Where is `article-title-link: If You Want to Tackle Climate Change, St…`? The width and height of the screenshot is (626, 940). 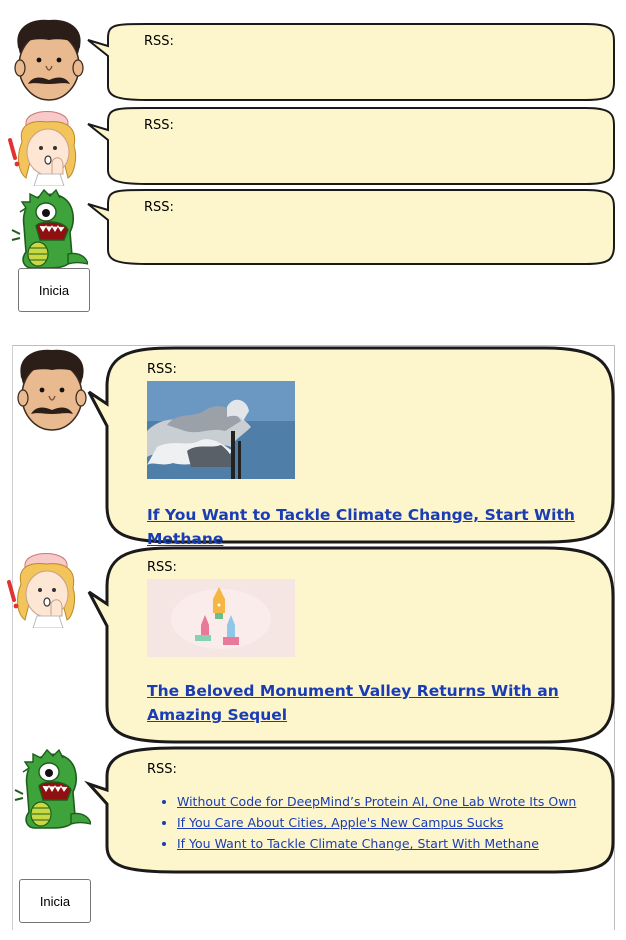 article-title-link: If You Want to Tackle Climate Change, St… is located at coordinates (374, 527).